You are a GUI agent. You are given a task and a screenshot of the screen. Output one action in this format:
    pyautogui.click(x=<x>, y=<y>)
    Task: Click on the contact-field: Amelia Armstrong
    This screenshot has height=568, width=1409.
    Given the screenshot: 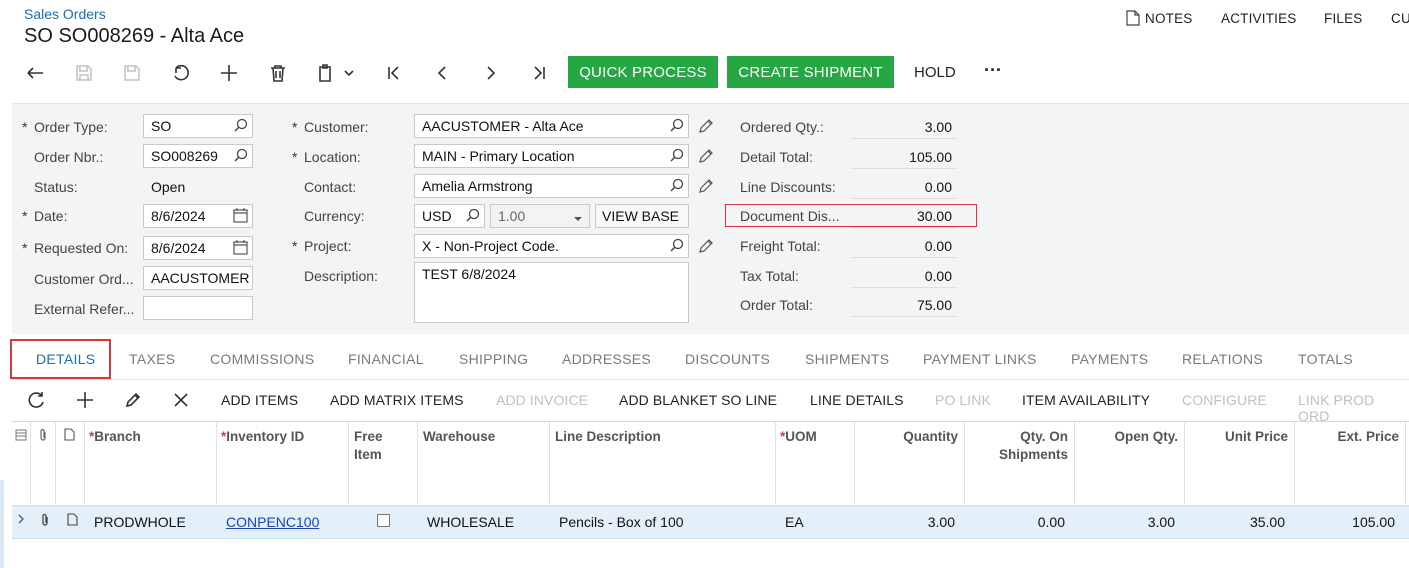 What is the action you would take?
    pyautogui.click(x=551, y=186)
    